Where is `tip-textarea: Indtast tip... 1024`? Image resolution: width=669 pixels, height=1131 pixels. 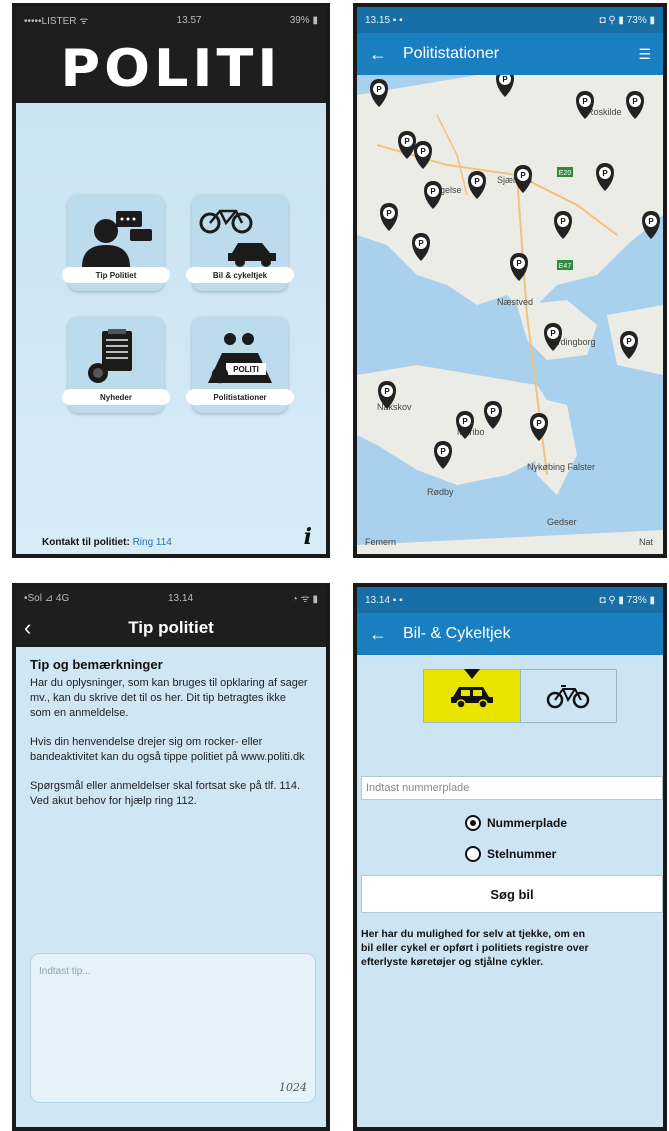
tip-textarea: Indtast tip... 1024 is located at coordinates (173, 1028).